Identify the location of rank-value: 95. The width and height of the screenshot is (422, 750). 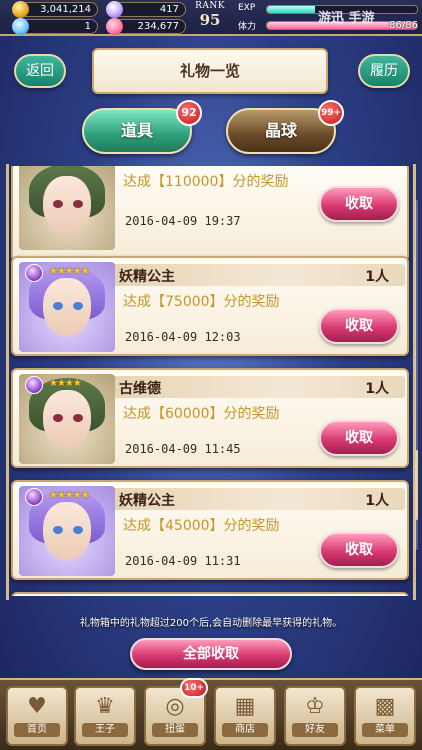
(210, 20).